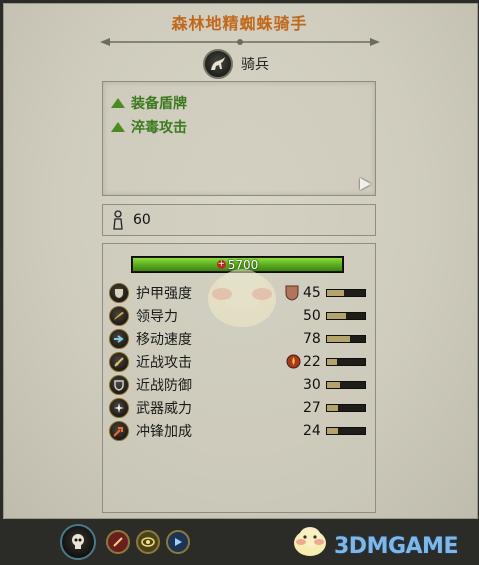 This screenshot has width=479, height=565. Describe the element at coordinates (312, 293) in the screenshot. I see `stat-value: 45` at that location.